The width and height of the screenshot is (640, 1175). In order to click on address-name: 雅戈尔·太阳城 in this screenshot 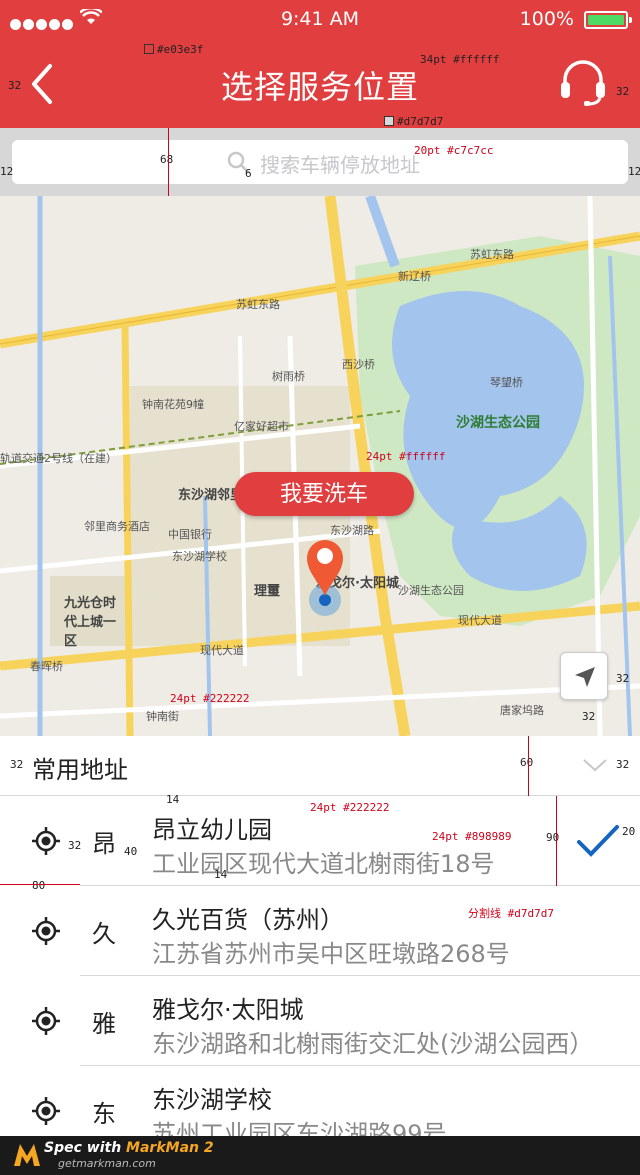, I will do `click(228, 1010)`.